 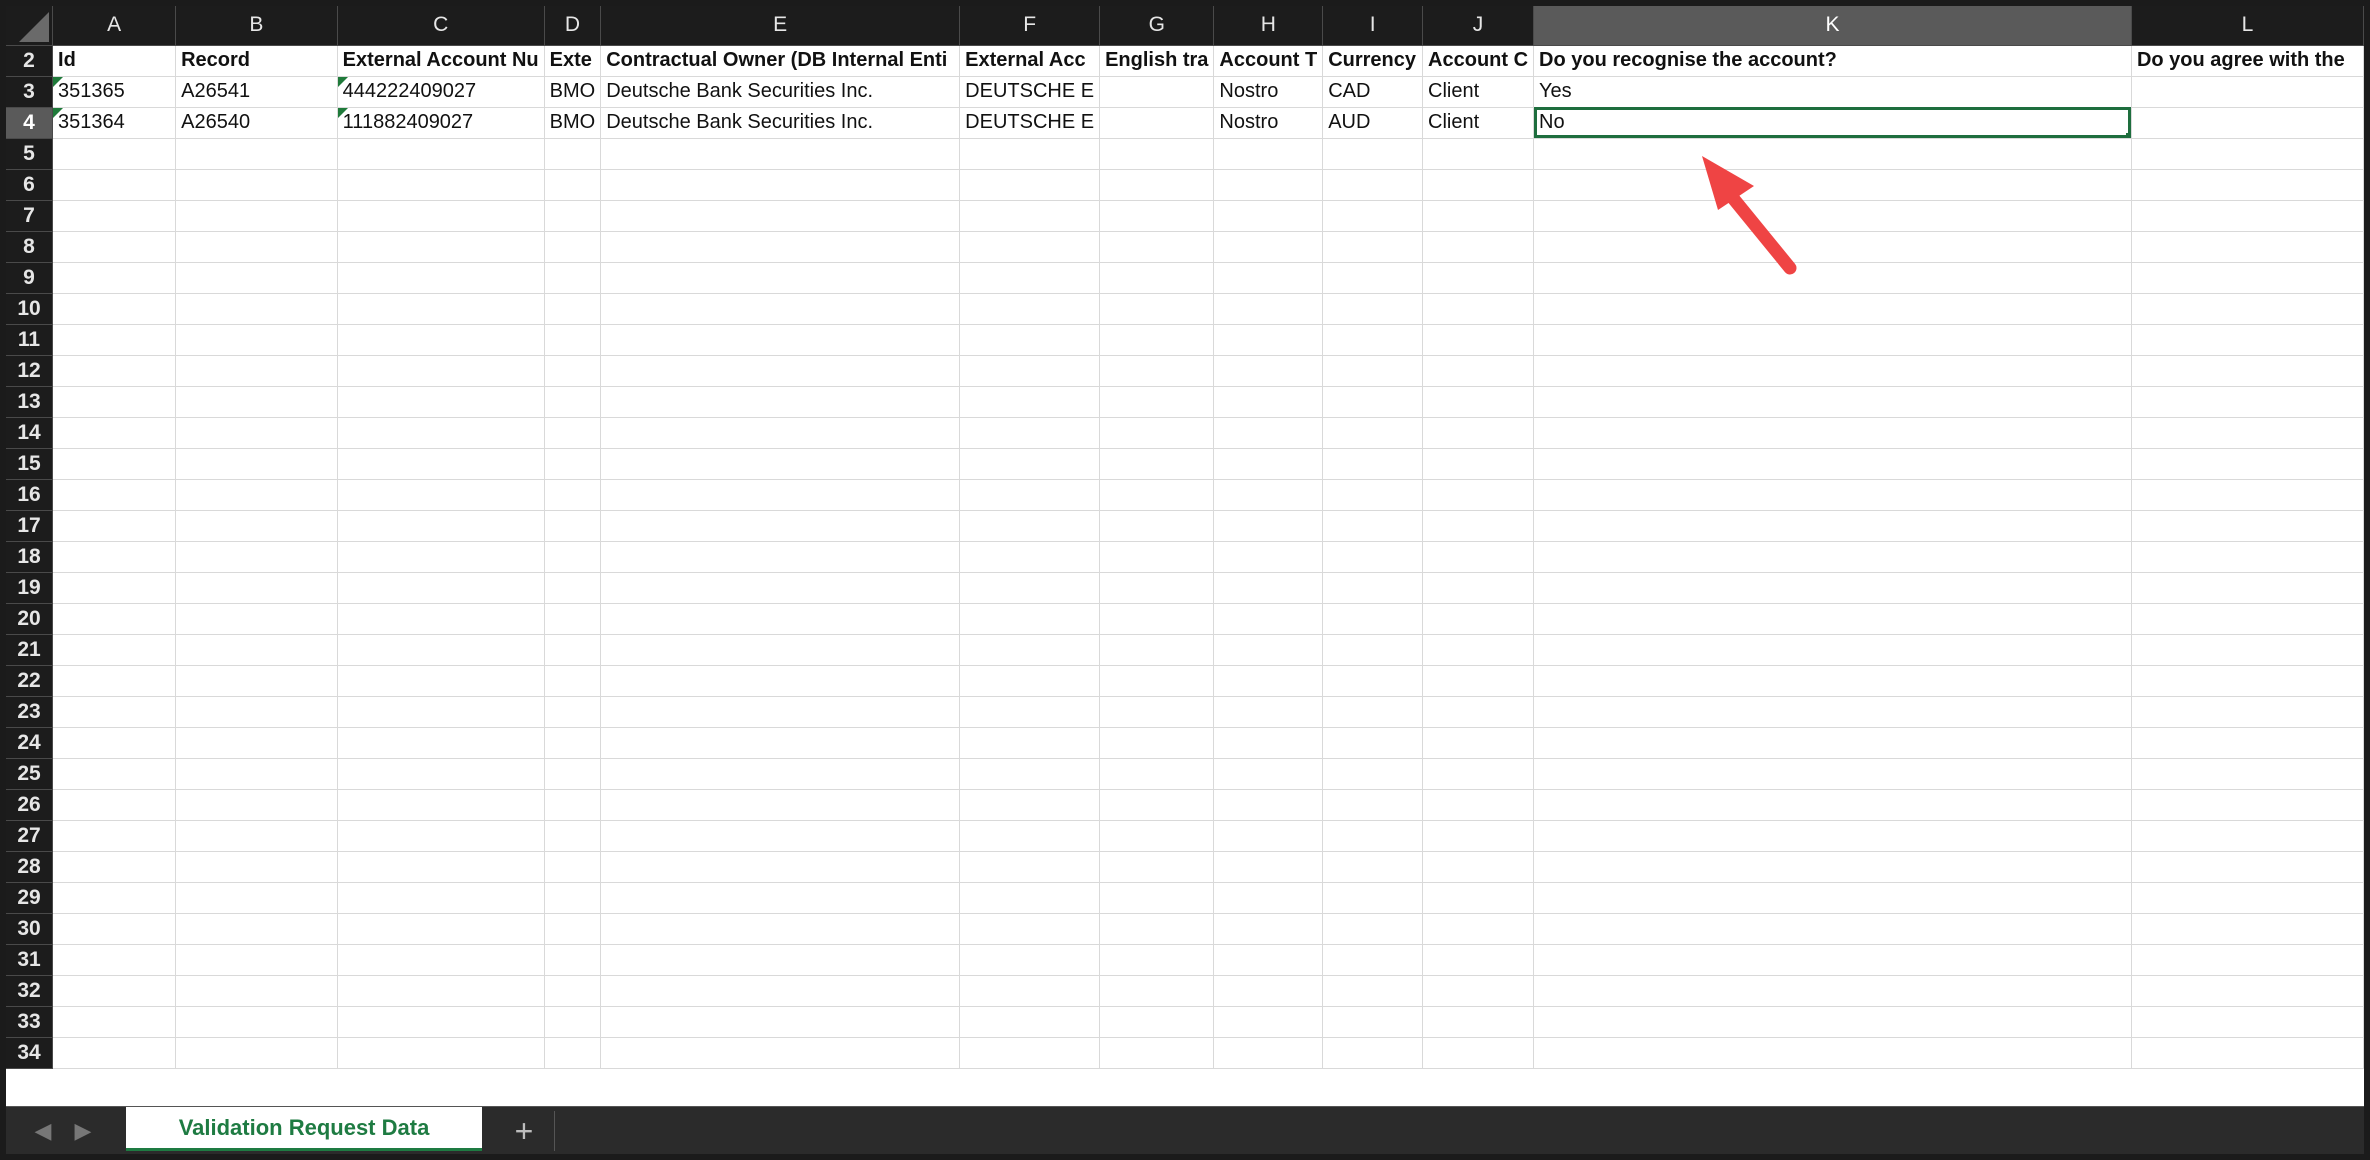 What do you see at coordinates (1157, 1053) in the screenshot?
I see `cell-g34` at bounding box center [1157, 1053].